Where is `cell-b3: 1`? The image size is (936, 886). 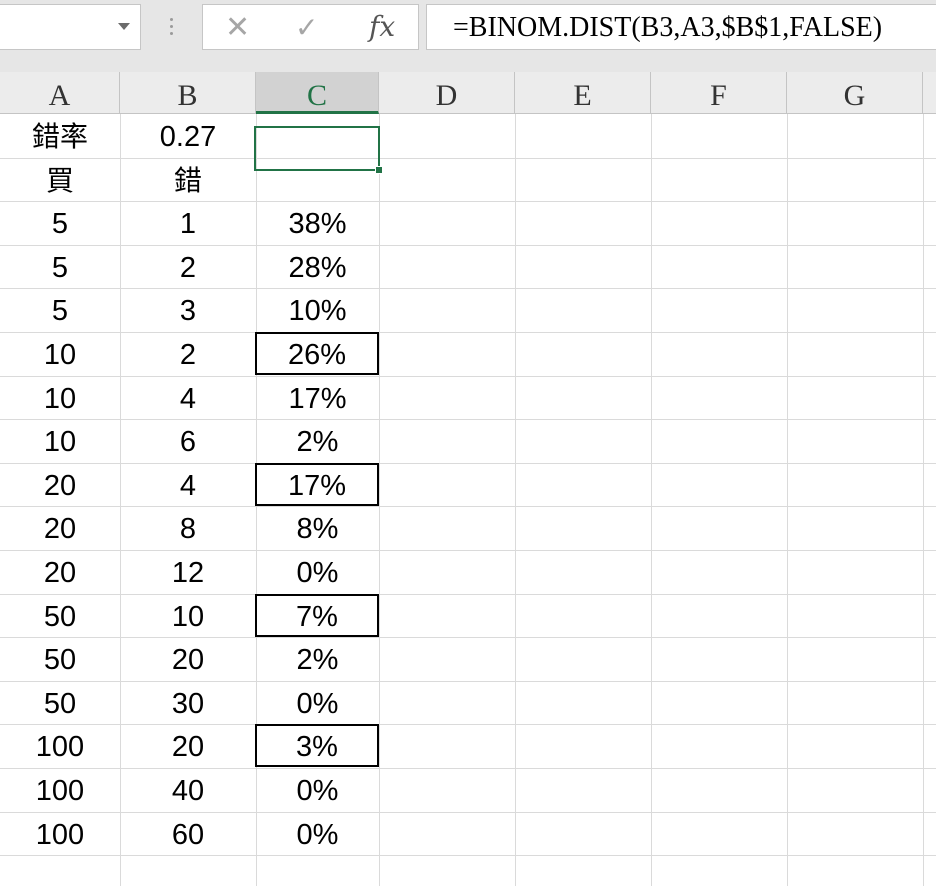 cell-b3: 1 is located at coordinates (188, 222).